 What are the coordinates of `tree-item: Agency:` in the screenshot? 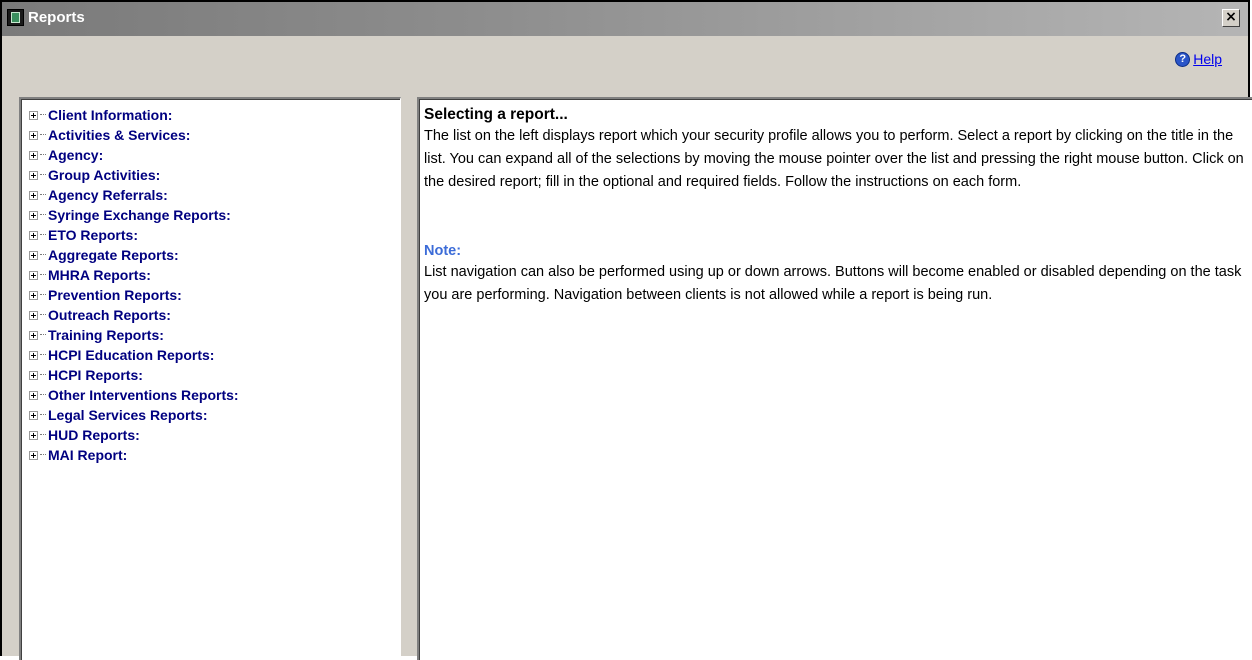 It's located at (134, 155).